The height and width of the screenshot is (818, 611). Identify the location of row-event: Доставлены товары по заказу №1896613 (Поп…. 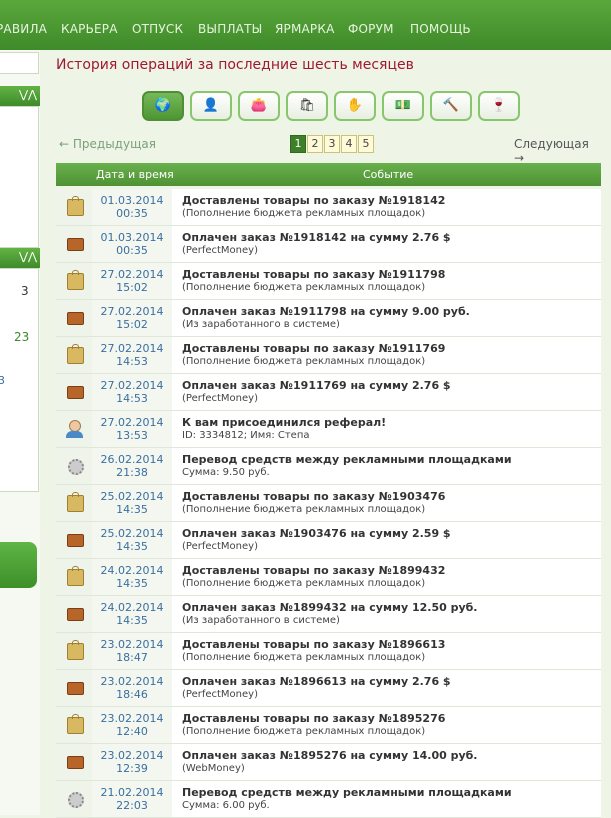
(313, 650).